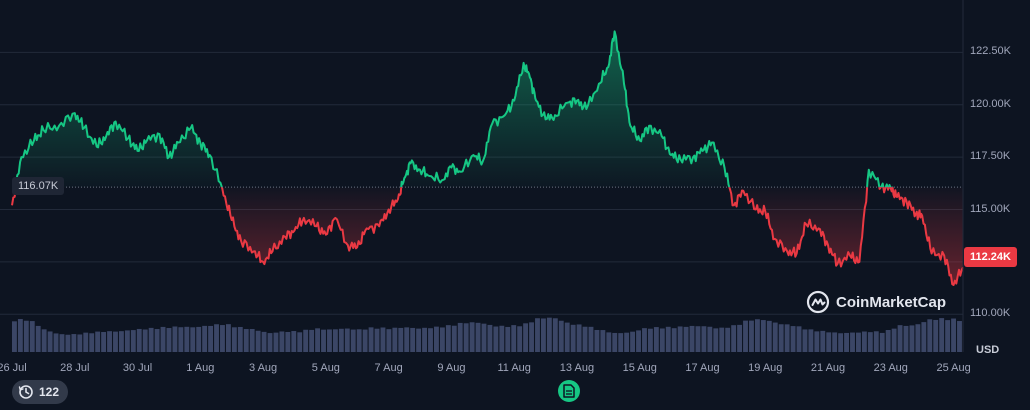 The image size is (1030, 410). I want to click on history-events-button: 122, so click(40, 392).